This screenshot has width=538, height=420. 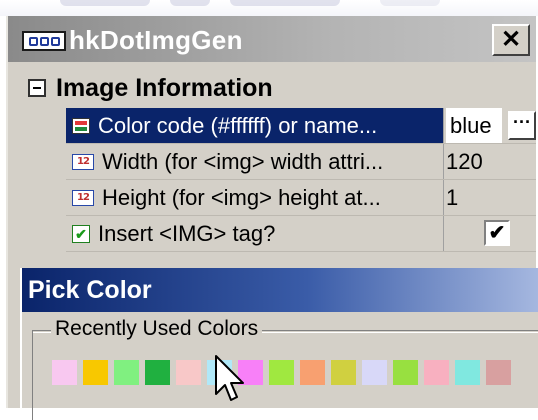 What do you see at coordinates (157, 329) in the screenshot?
I see `recently-used-colors-label: Recently Used Colors` at bounding box center [157, 329].